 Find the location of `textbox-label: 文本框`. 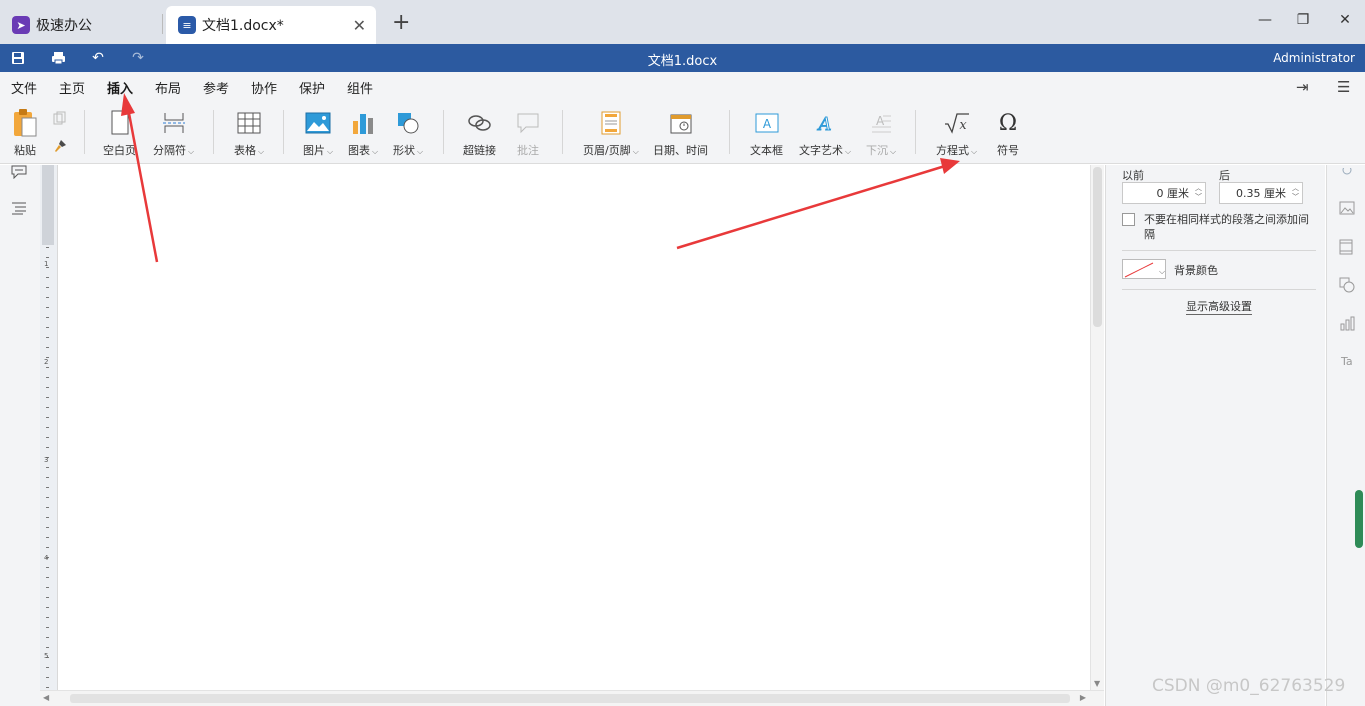

textbox-label: 文本框 is located at coordinates (766, 150).